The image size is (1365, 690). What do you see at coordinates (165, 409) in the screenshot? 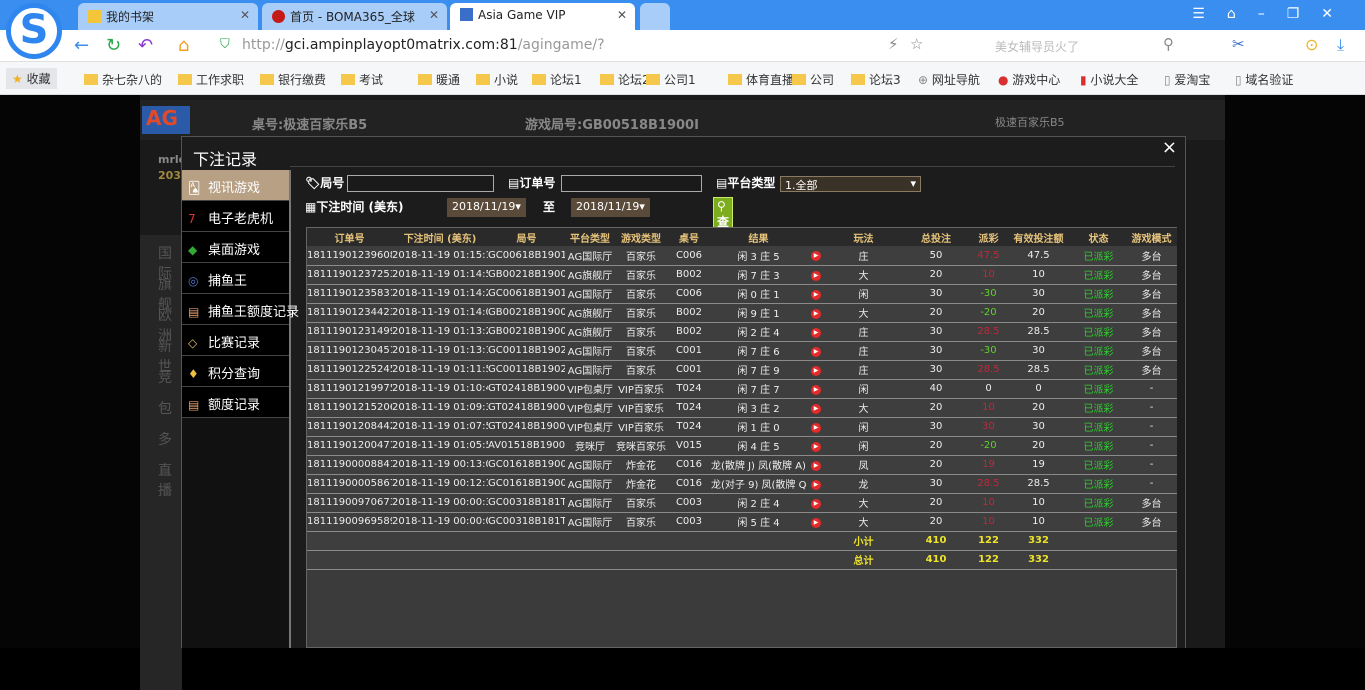
I see `background-side-item: 包` at bounding box center [165, 409].